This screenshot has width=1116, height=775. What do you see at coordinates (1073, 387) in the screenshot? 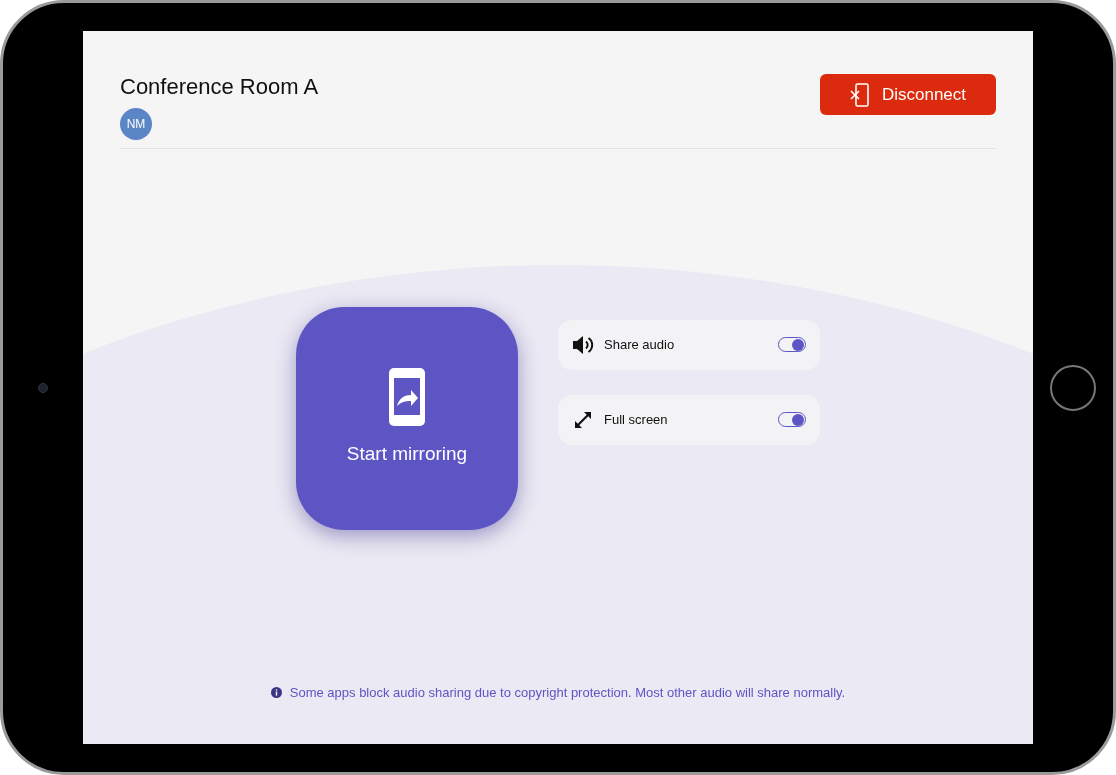
I see `home-button` at bounding box center [1073, 387].